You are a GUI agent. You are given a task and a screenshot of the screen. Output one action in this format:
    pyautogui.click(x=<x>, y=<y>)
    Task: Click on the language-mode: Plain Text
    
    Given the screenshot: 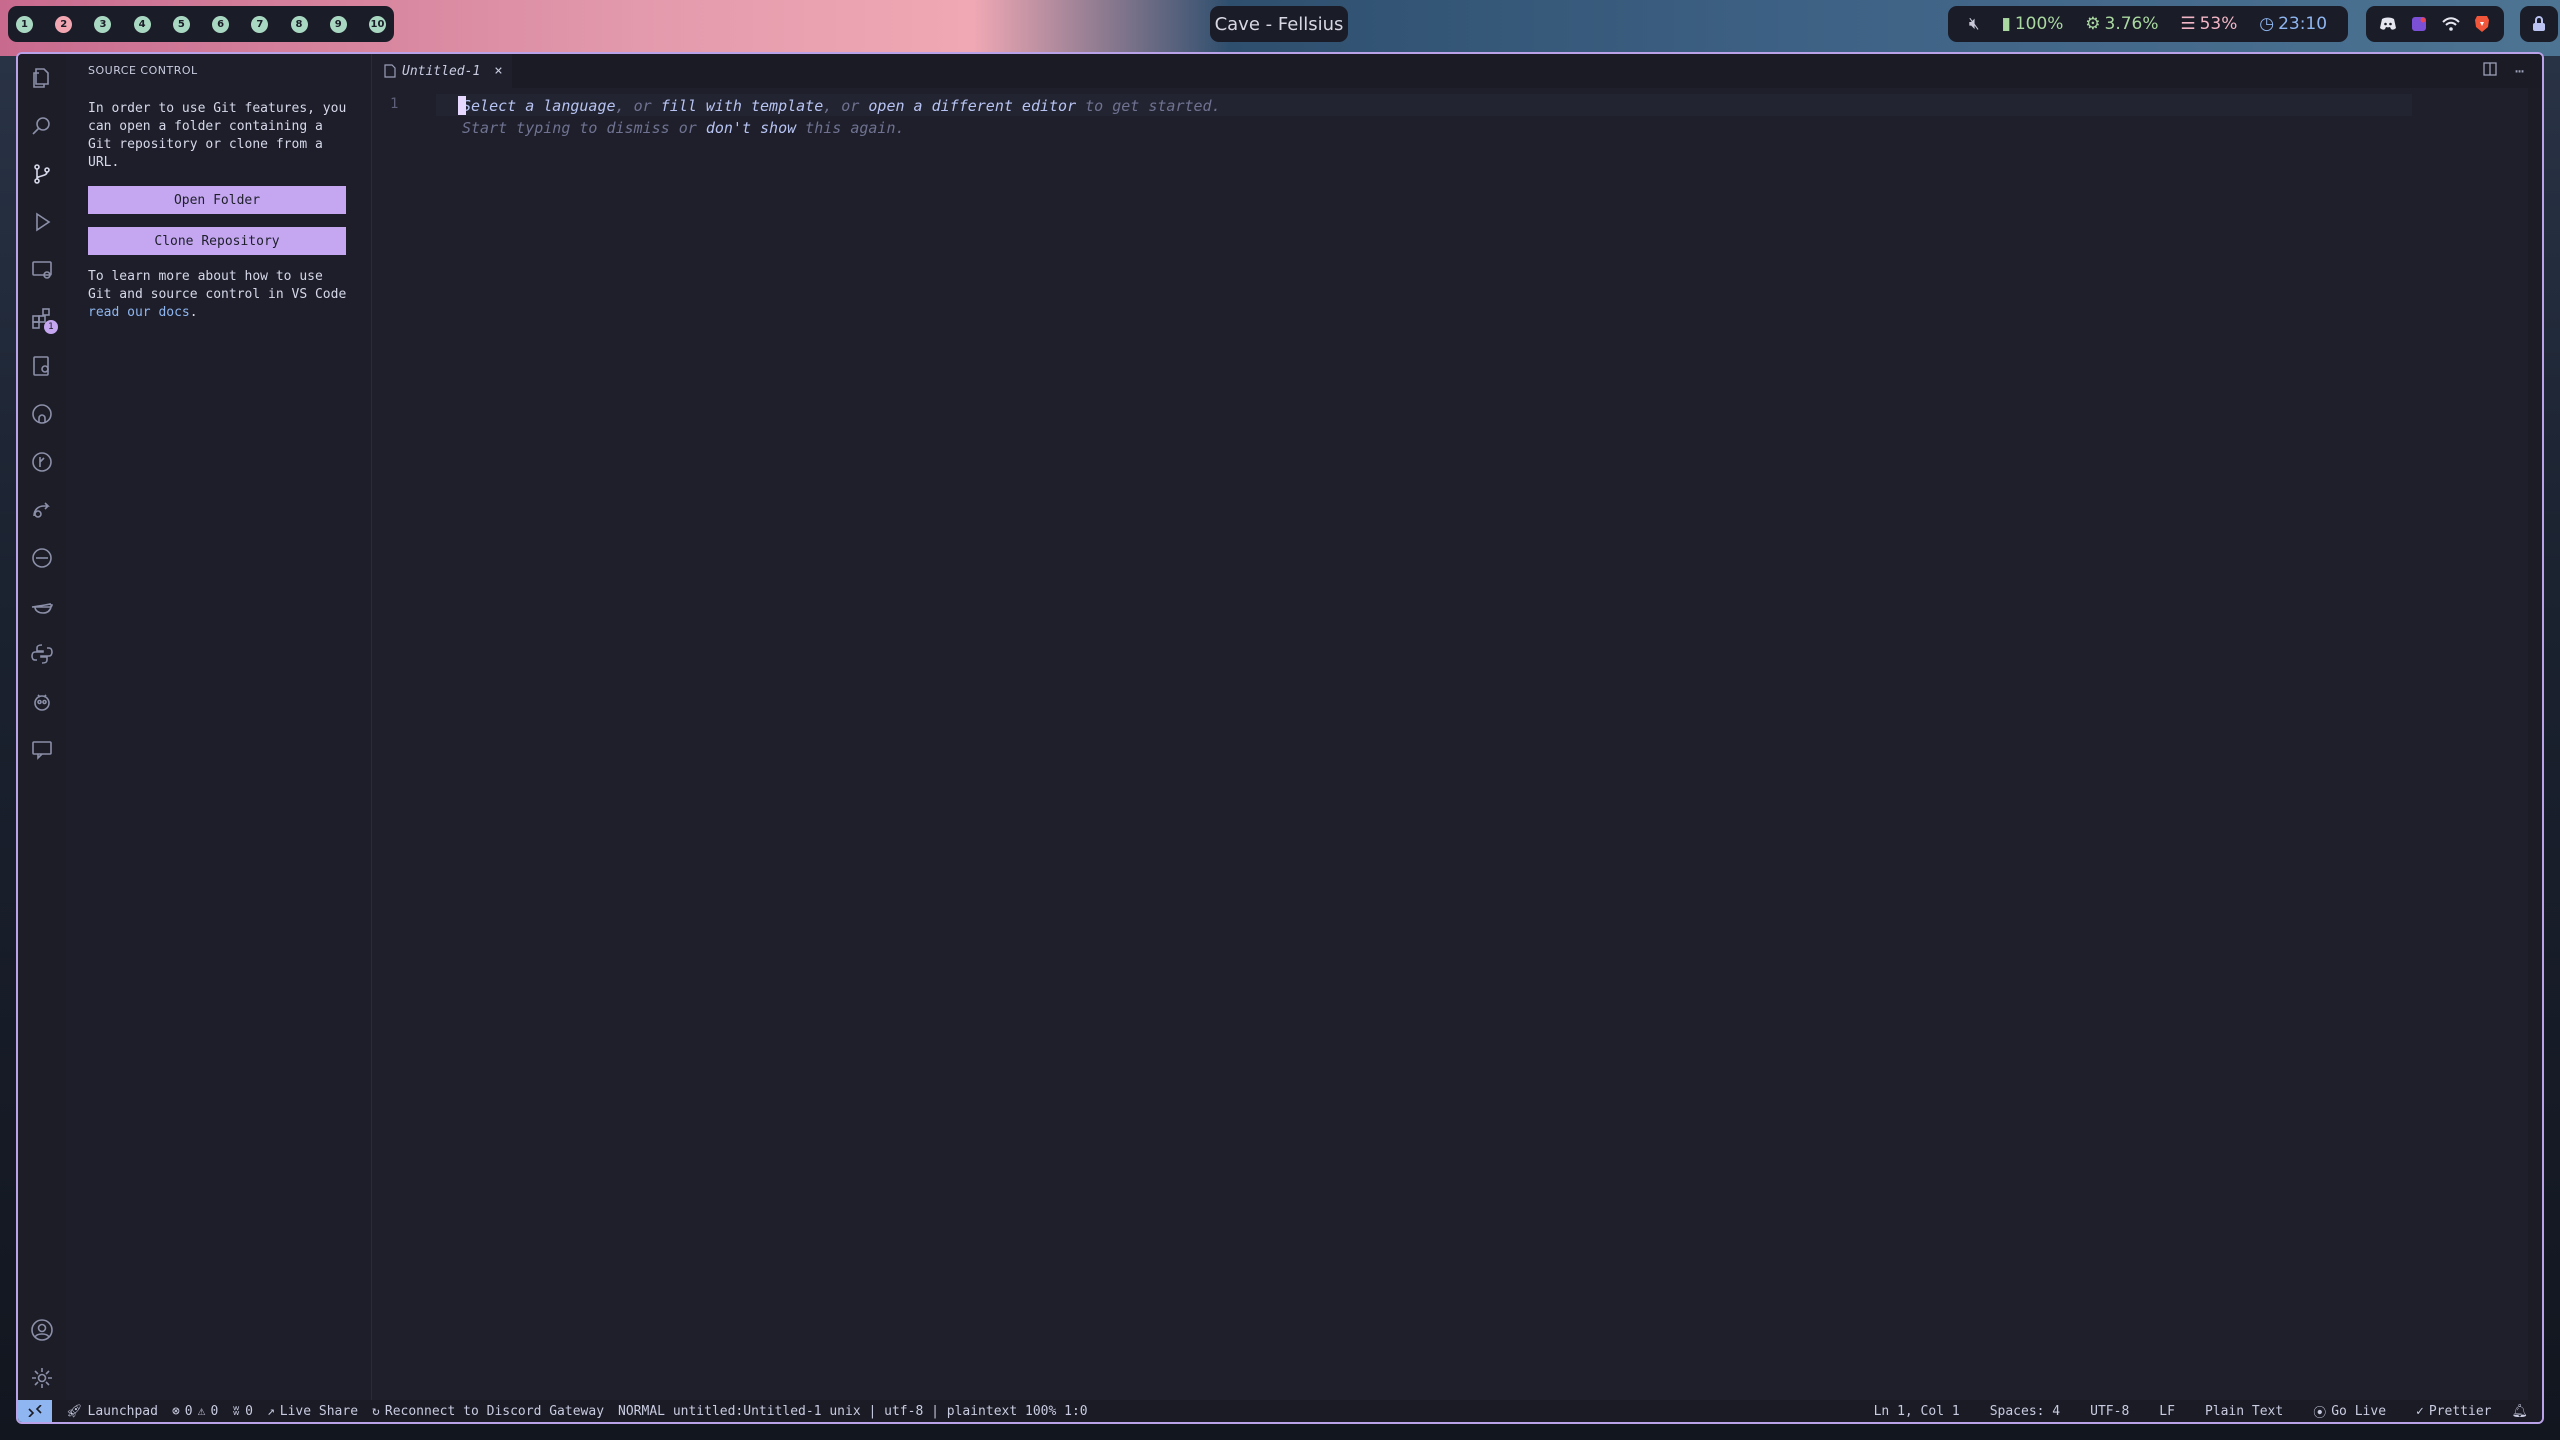 What is the action you would take?
    pyautogui.click(x=2244, y=1411)
    